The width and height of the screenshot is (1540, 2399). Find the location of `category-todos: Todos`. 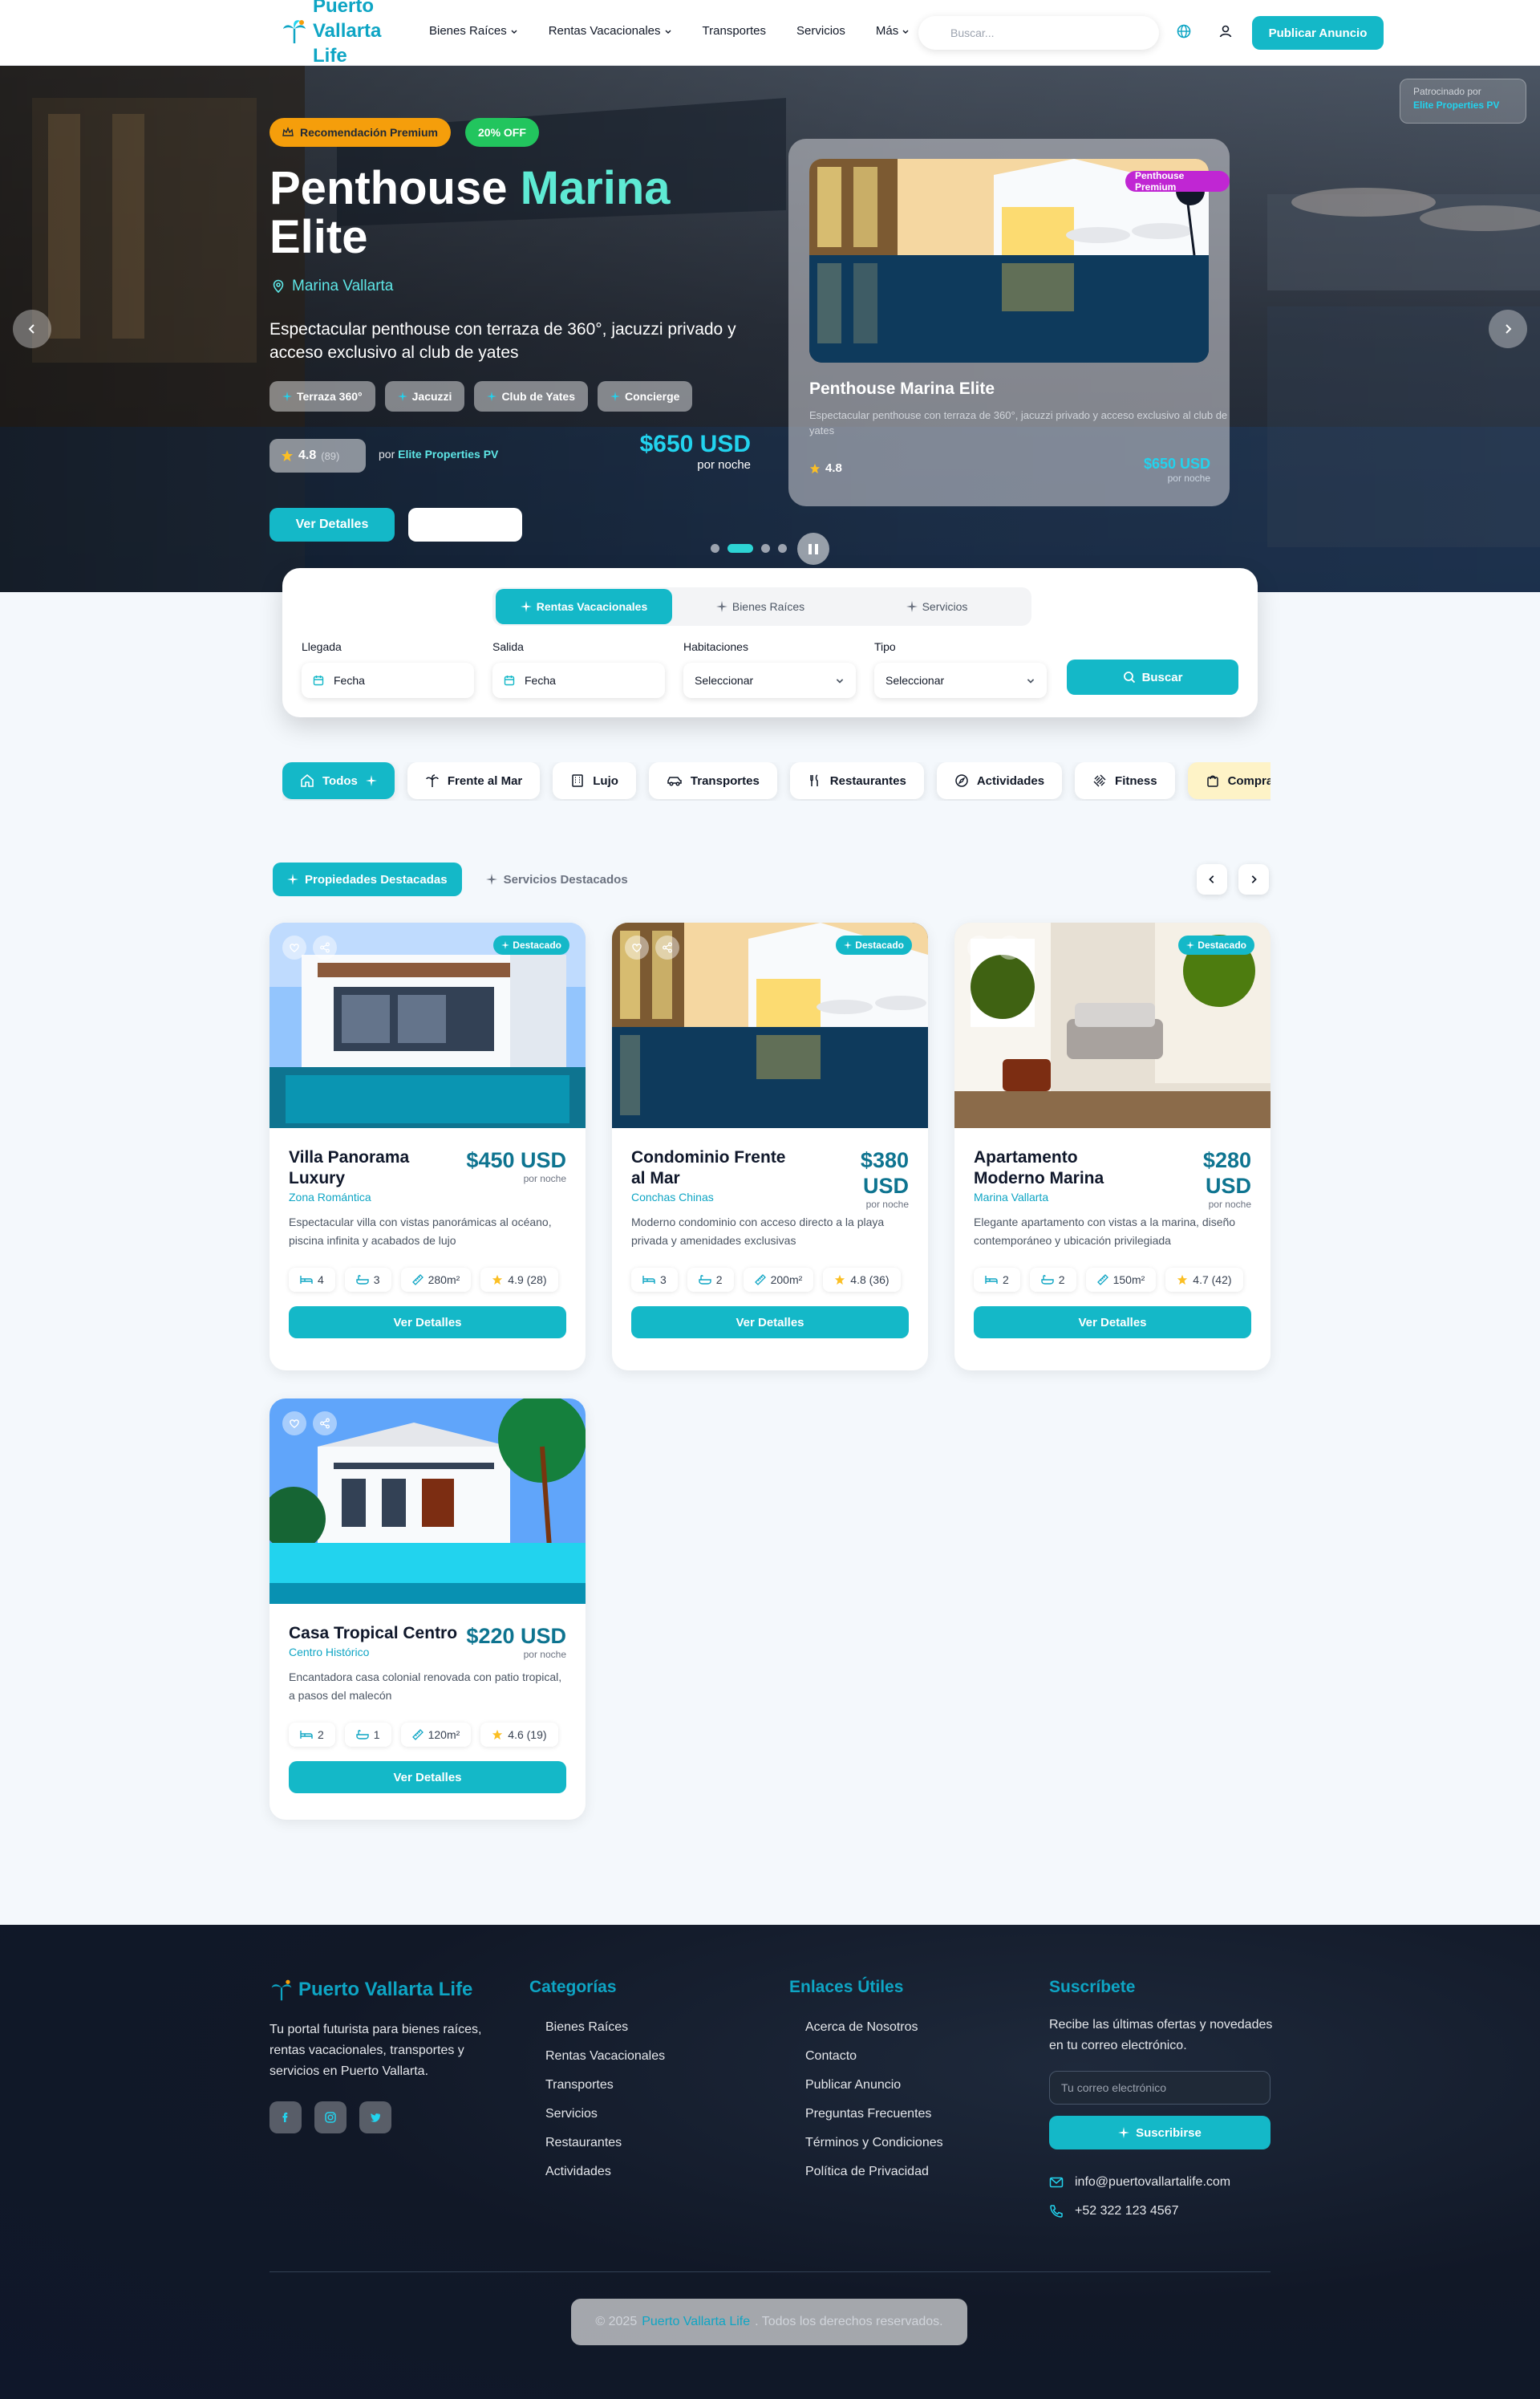

category-todos: Todos is located at coordinates (338, 780).